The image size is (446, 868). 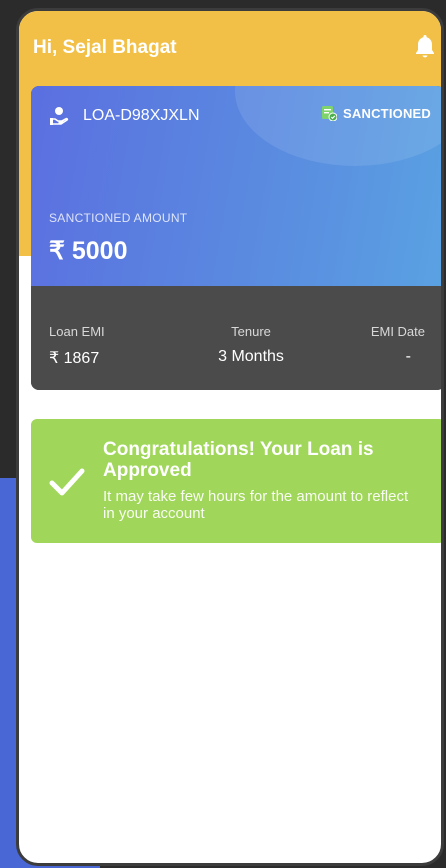 I want to click on amount-value: ₹ 5000, so click(x=88, y=251).